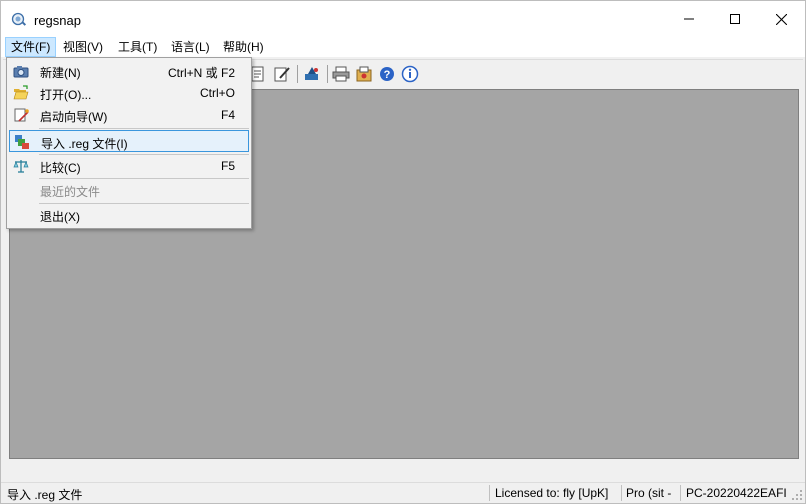 The height and width of the screenshot is (504, 806). Describe the element at coordinates (129, 166) in the screenshot. I see `menu-item-compare: 比较(C) F5` at that location.